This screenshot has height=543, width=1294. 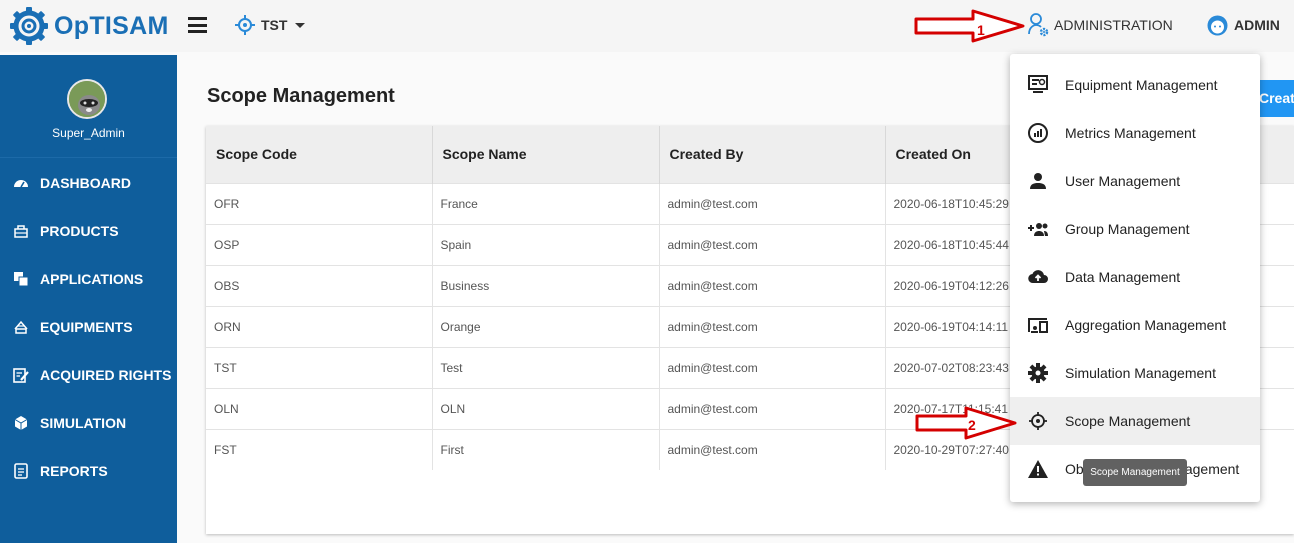 I want to click on menu-item-equipment-management: Equipment Management, so click(x=1135, y=85).